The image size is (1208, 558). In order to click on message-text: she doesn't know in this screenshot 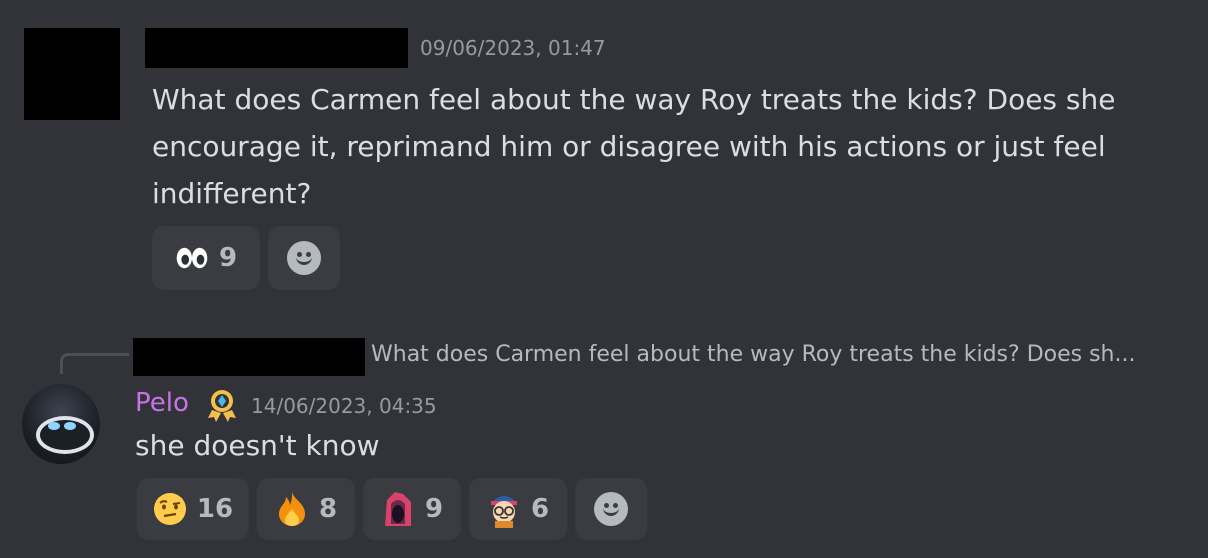, I will do `click(257, 445)`.